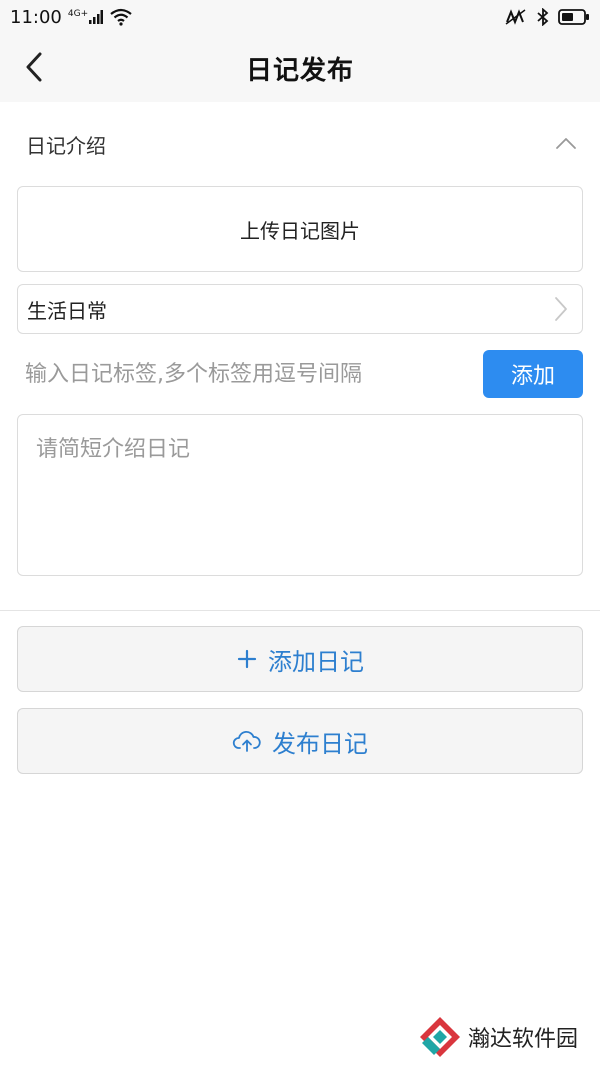 This screenshot has height=1067, width=600. I want to click on watermark-text: 瀚达软件园, so click(522, 1039).